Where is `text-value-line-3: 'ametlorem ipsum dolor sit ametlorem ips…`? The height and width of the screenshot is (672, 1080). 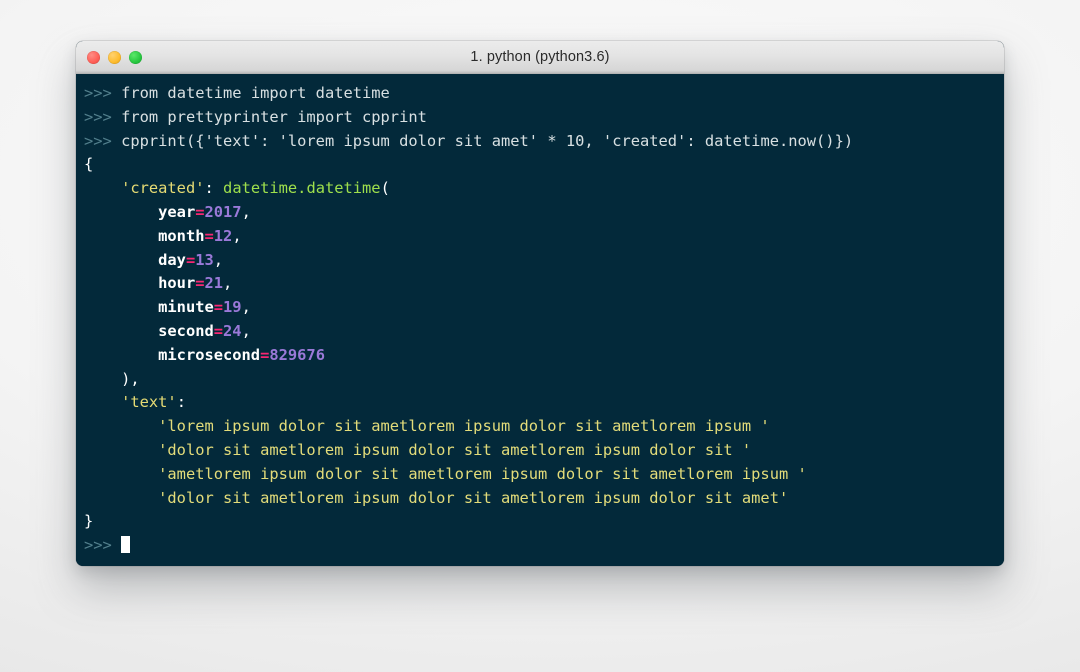
text-value-line-3: 'ametlorem ipsum dolor sit ametlorem ips… is located at coordinates (540, 475).